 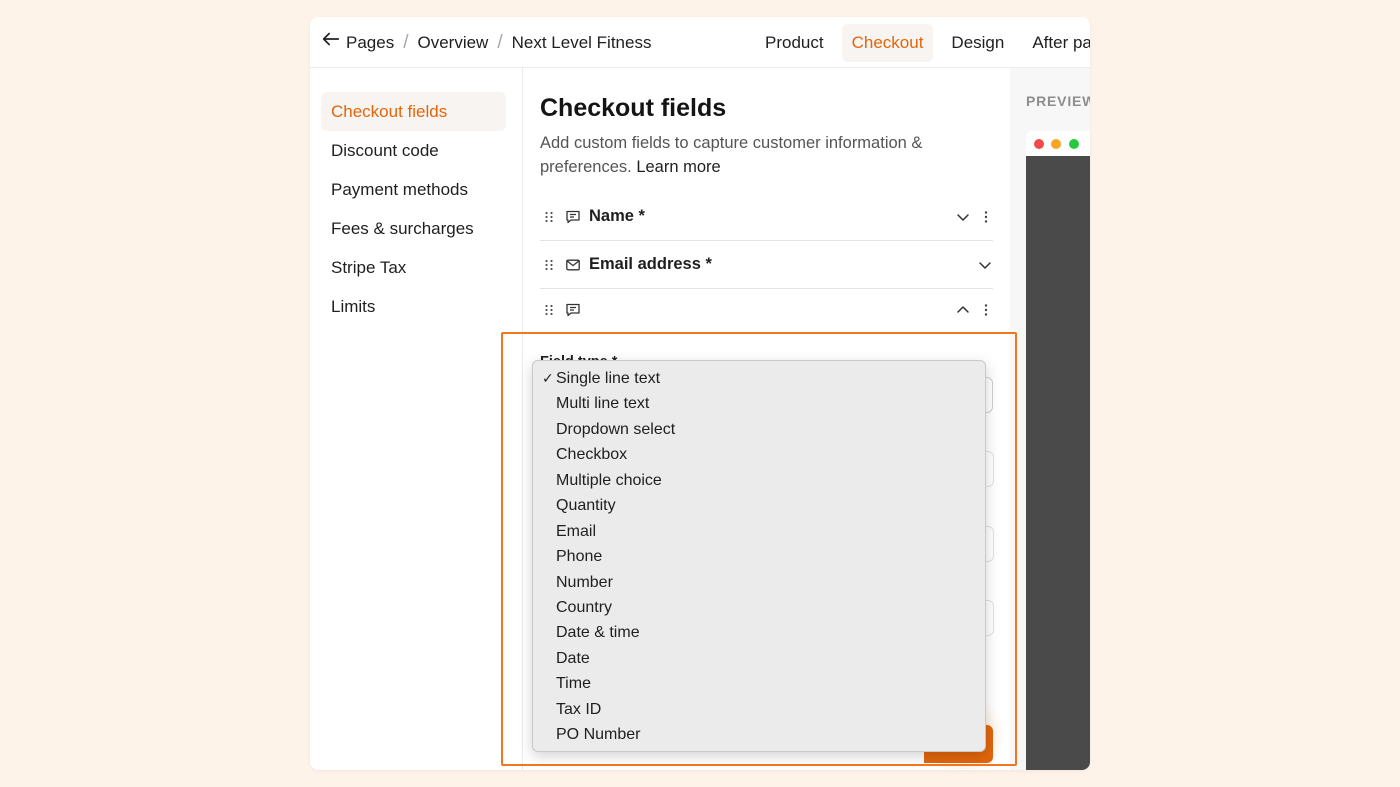 What do you see at coordinates (573, 264) in the screenshot?
I see `envelope-icon` at bounding box center [573, 264].